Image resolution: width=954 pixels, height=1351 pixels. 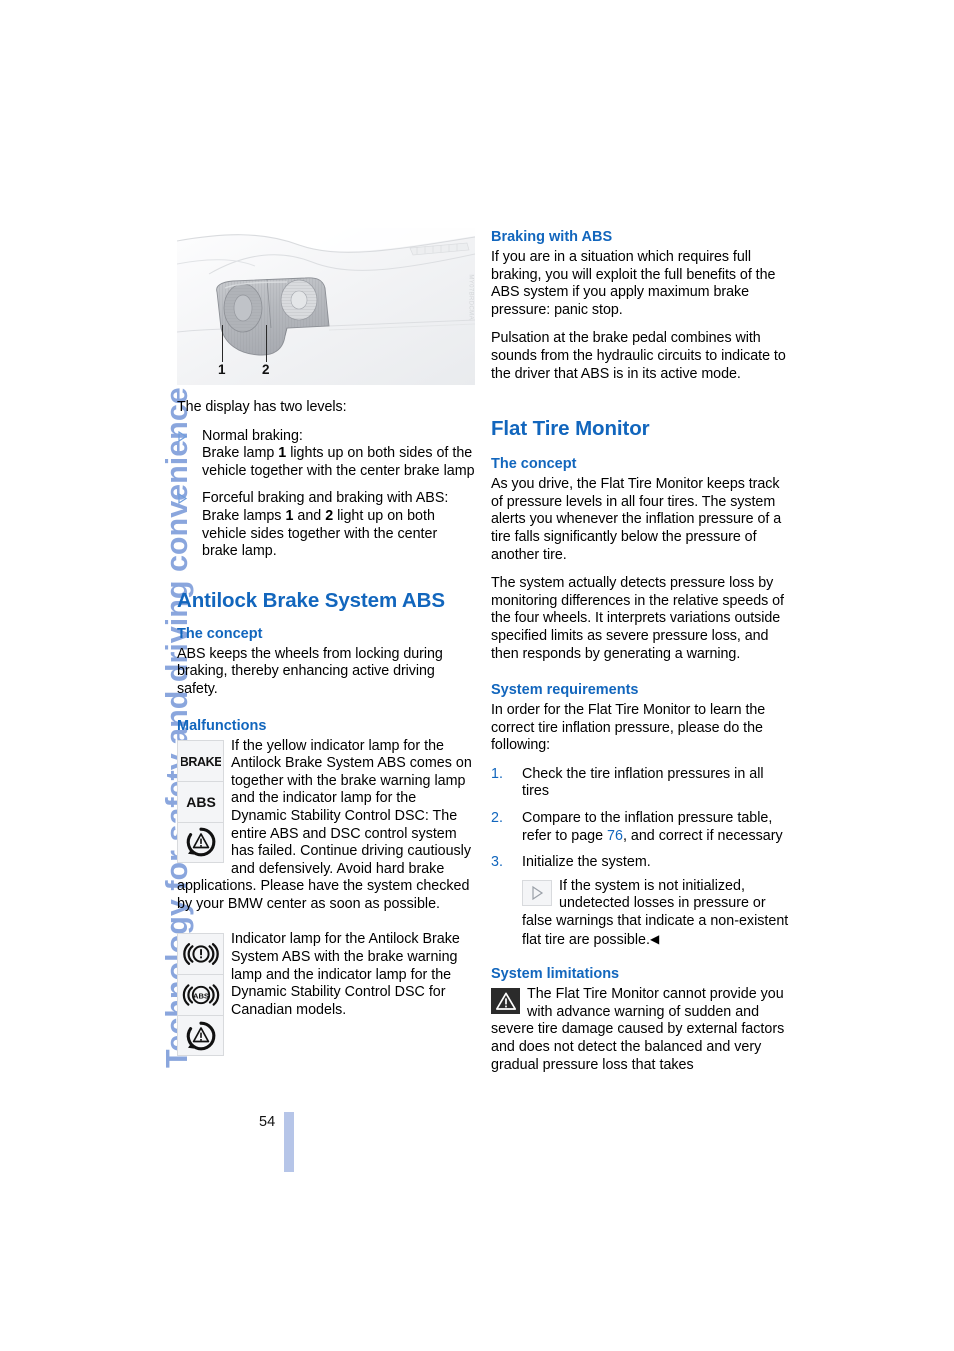 What do you see at coordinates (200, 954) in the screenshot?
I see `brake-circle-exclamation-icon` at bounding box center [200, 954].